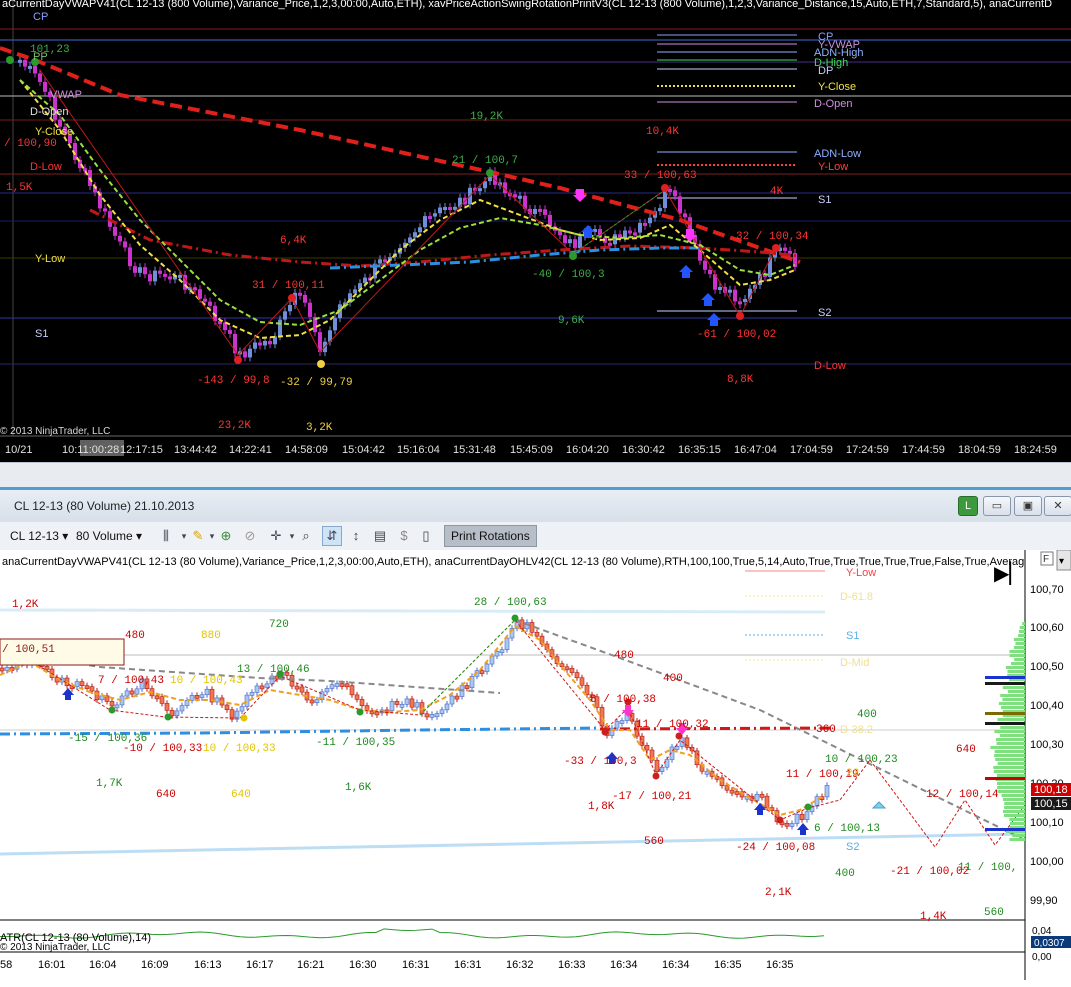 The image size is (1071, 987). Describe the element at coordinates (380, 536) in the screenshot. I see `chart-properties-icon: ▤` at that location.